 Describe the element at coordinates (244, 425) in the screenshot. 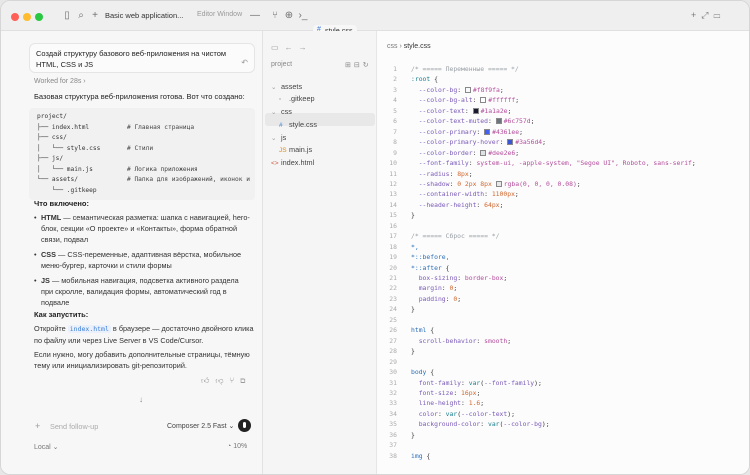

I see `microphone-icon` at that location.